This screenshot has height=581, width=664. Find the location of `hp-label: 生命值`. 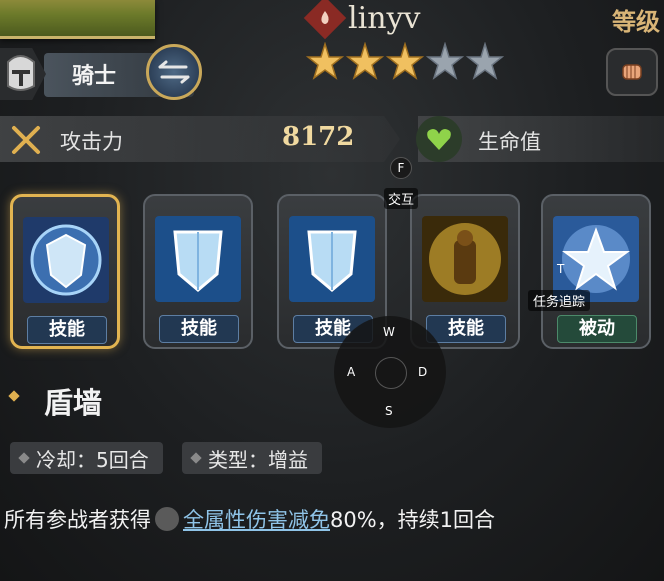

hp-label: 生命值 is located at coordinates (509, 142).